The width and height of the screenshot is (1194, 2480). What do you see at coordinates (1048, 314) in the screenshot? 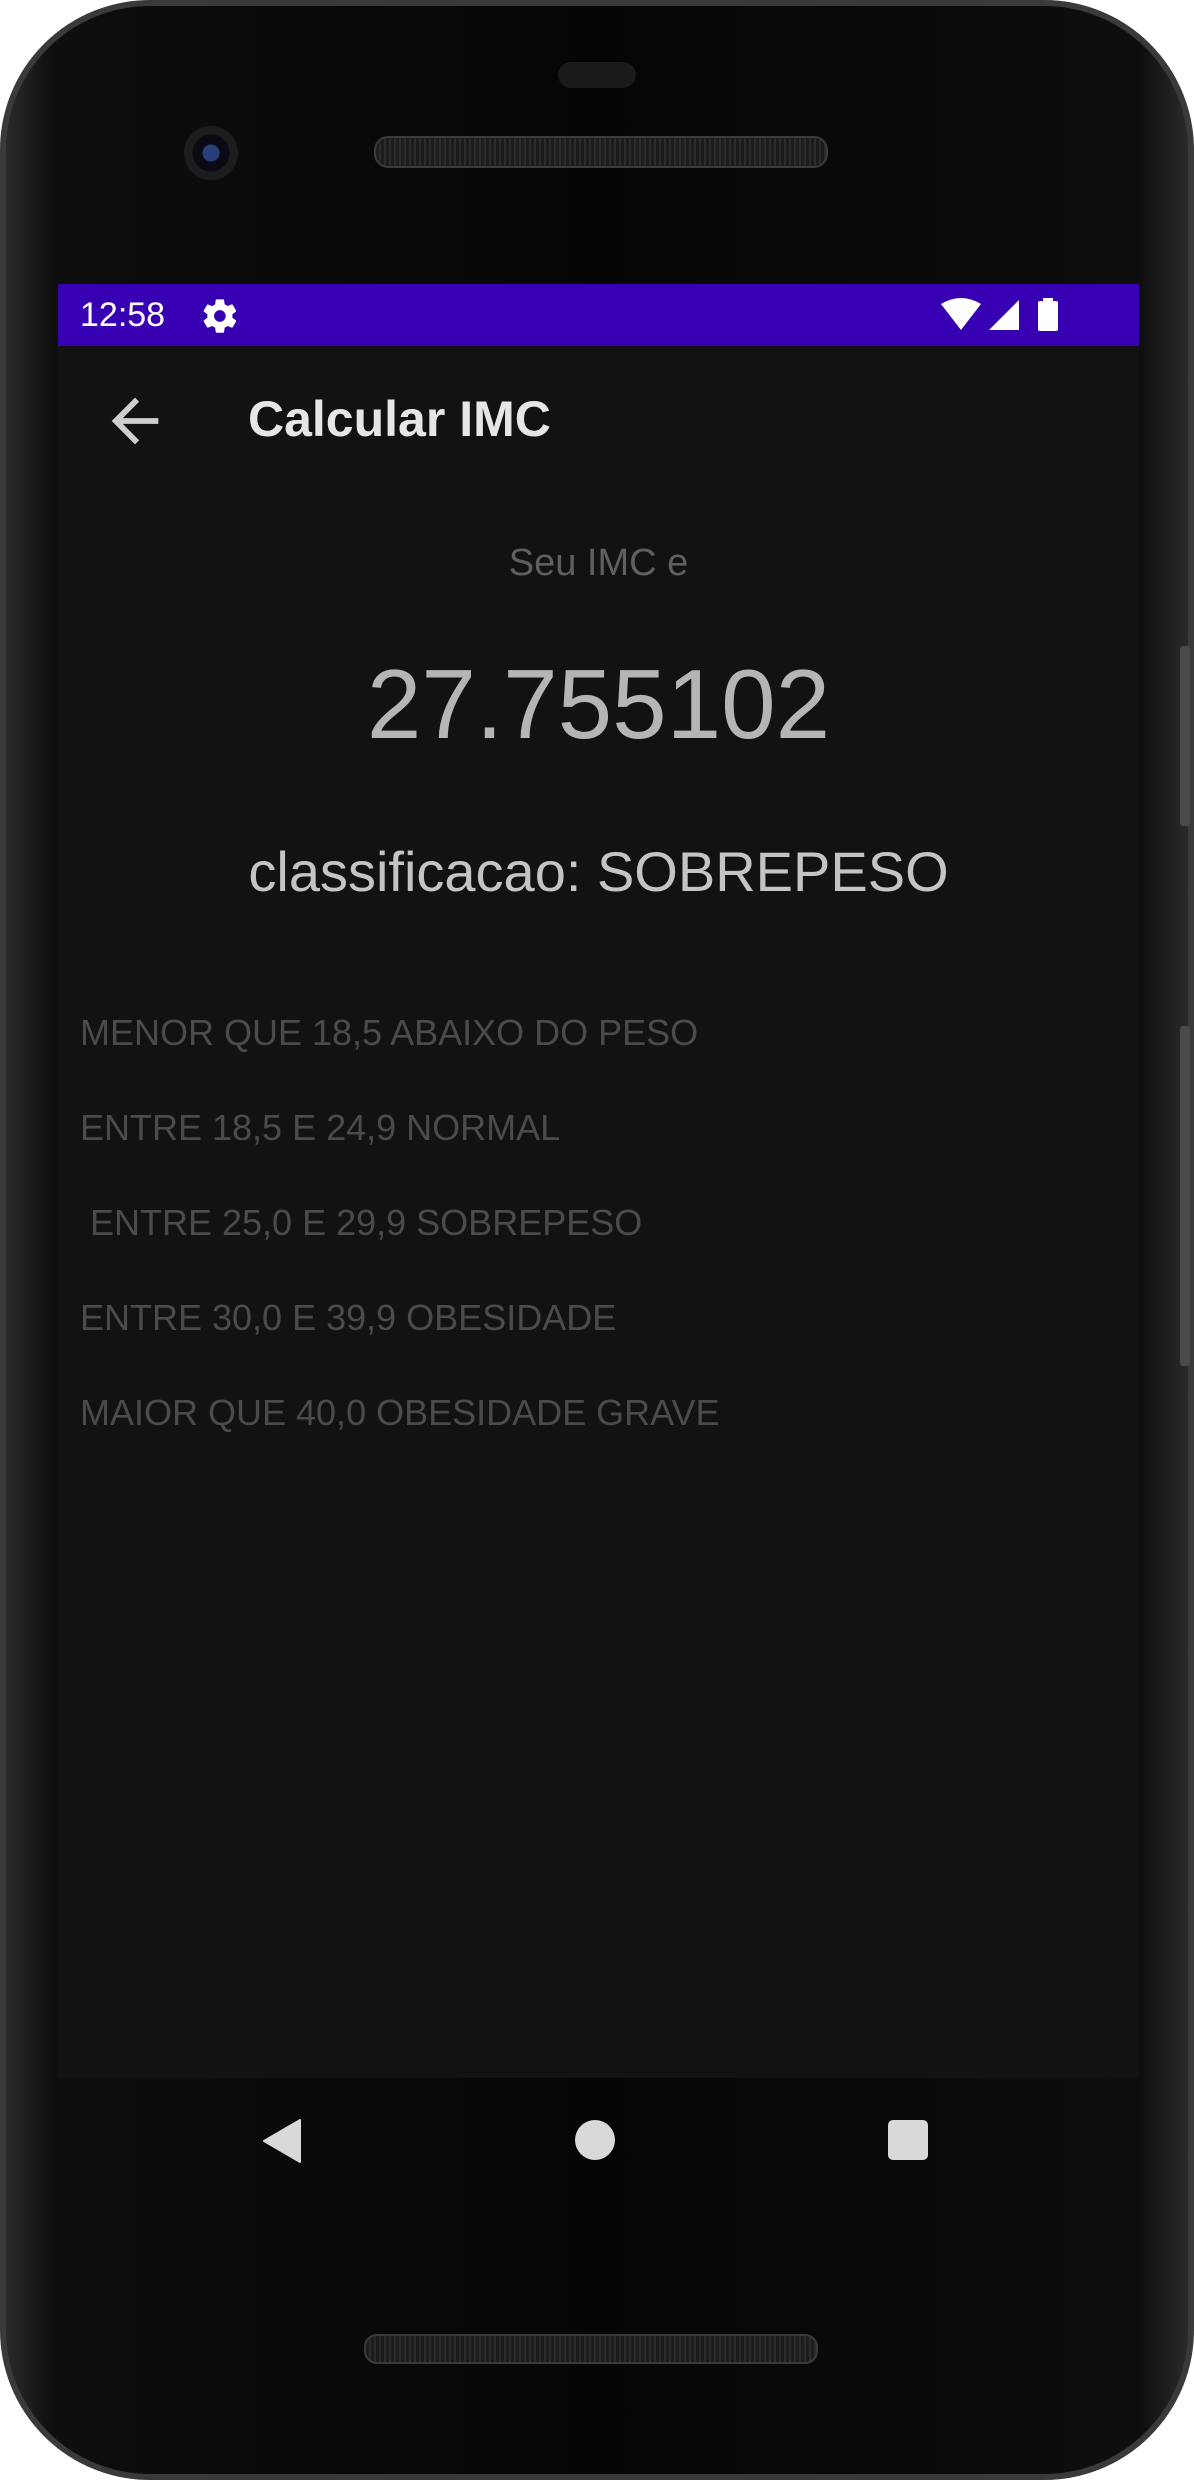
I see `battery-icon` at bounding box center [1048, 314].